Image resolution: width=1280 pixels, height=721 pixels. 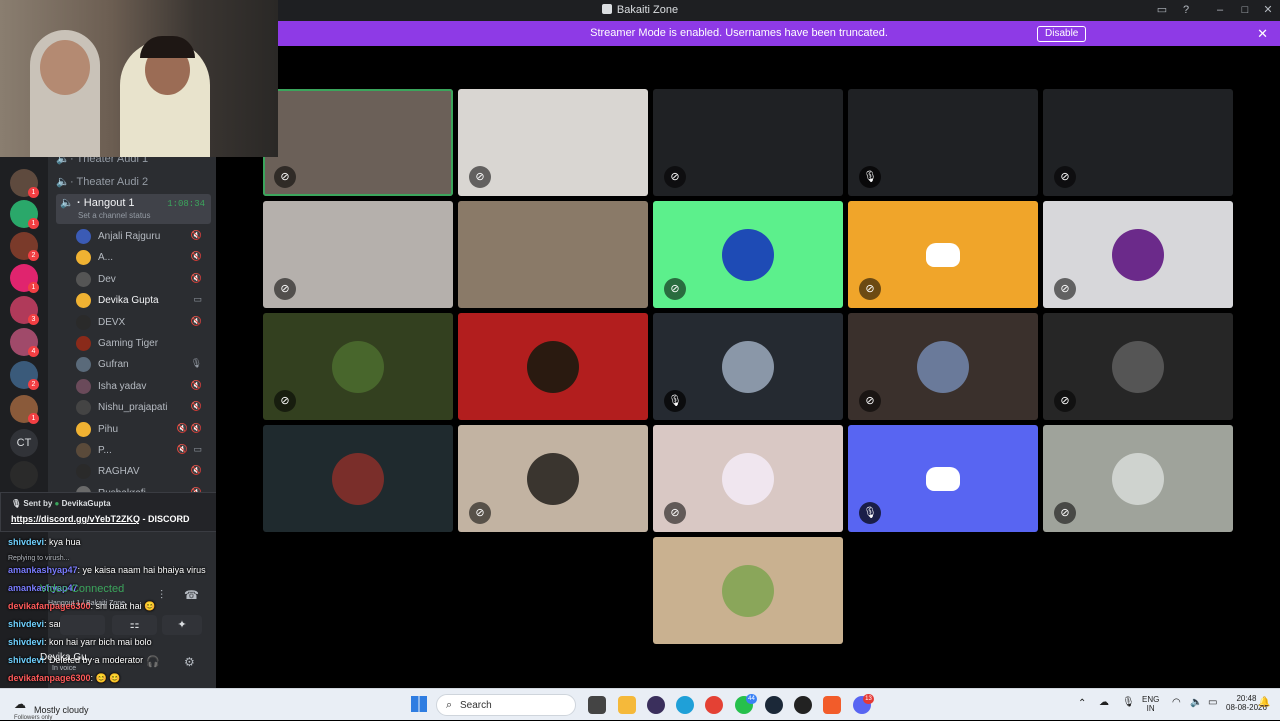 What do you see at coordinates (627, 705) in the screenshot?
I see `file-explorer-icon` at bounding box center [627, 705].